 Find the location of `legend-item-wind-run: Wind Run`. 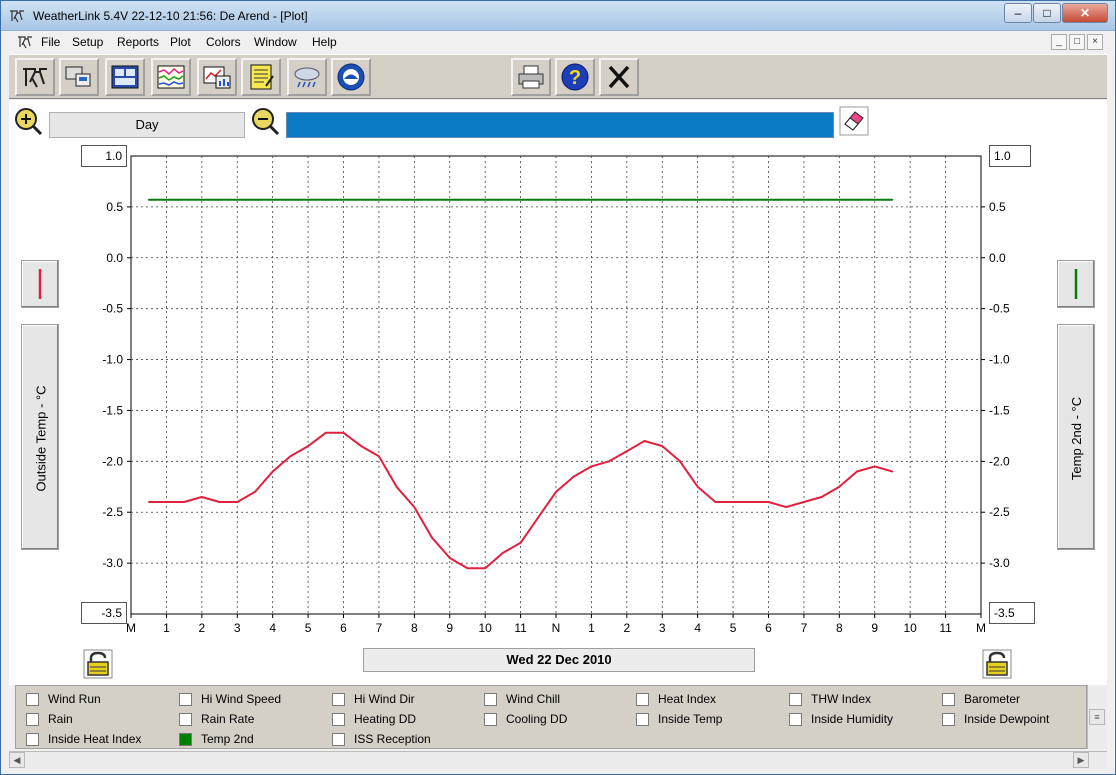

legend-item-wind-run: Wind Run is located at coordinates (101, 699).